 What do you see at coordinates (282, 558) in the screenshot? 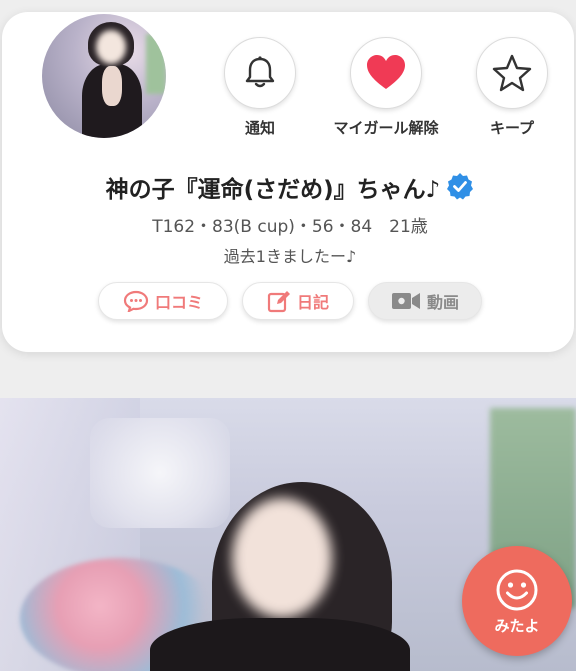
I see `photo-figure-face` at bounding box center [282, 558].